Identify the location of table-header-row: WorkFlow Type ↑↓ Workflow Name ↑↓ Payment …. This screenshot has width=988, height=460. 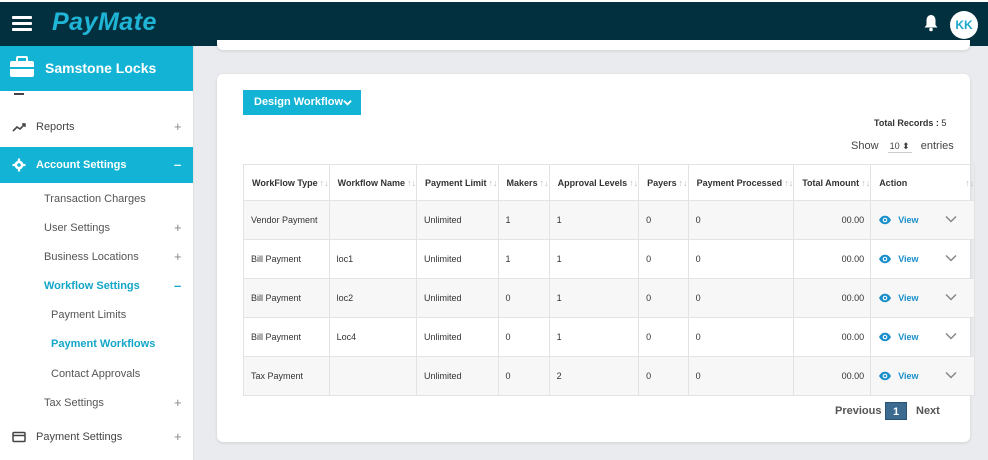
(609, 182).